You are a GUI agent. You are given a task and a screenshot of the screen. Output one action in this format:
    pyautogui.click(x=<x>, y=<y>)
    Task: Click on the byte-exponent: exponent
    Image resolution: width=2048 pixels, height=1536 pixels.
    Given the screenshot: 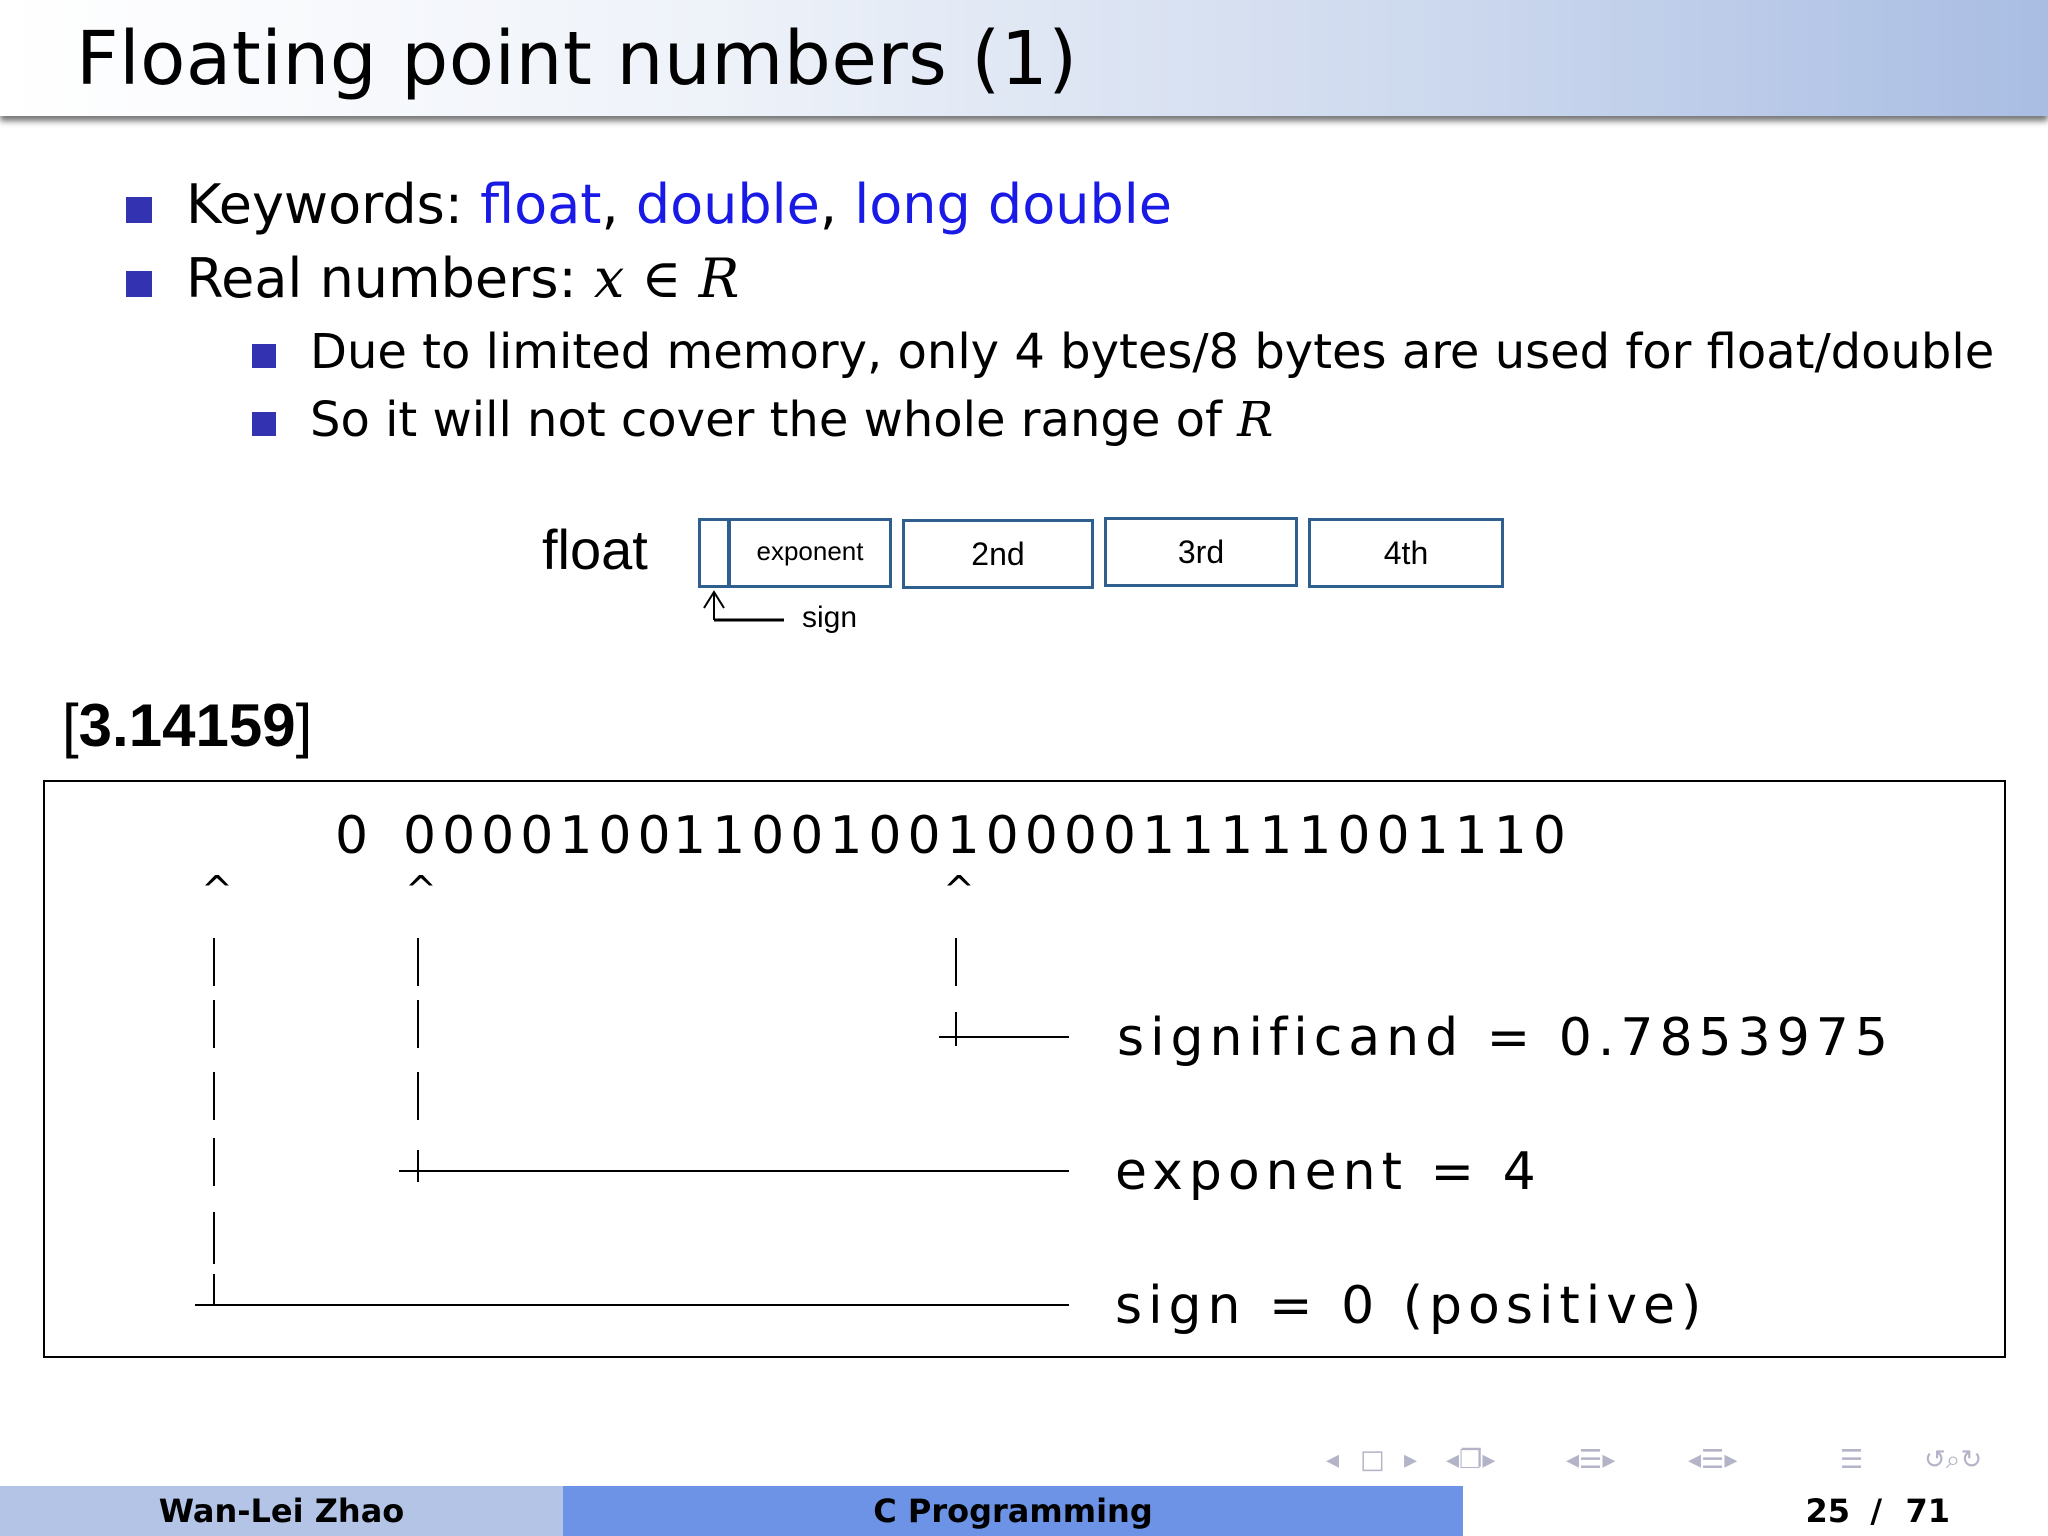 What is the action you would take?
    pyautogui.click(x=810, y=553)
    